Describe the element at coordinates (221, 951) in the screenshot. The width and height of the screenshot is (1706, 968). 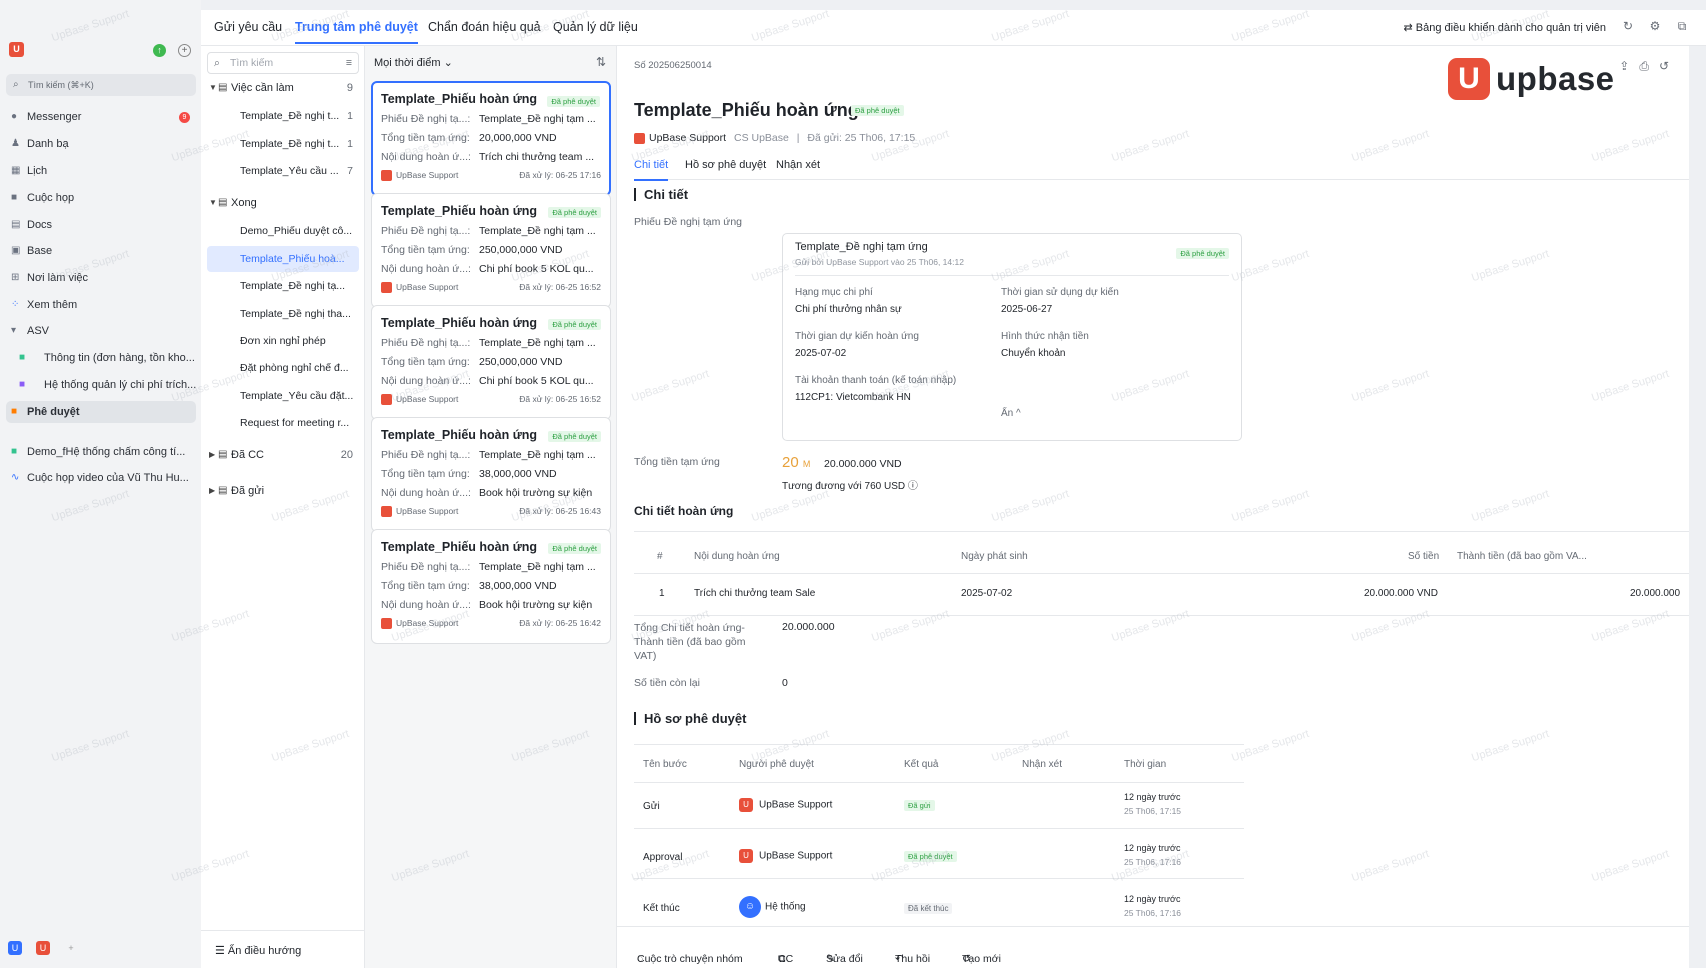
I see `collapse-icon: ☰` at that location.